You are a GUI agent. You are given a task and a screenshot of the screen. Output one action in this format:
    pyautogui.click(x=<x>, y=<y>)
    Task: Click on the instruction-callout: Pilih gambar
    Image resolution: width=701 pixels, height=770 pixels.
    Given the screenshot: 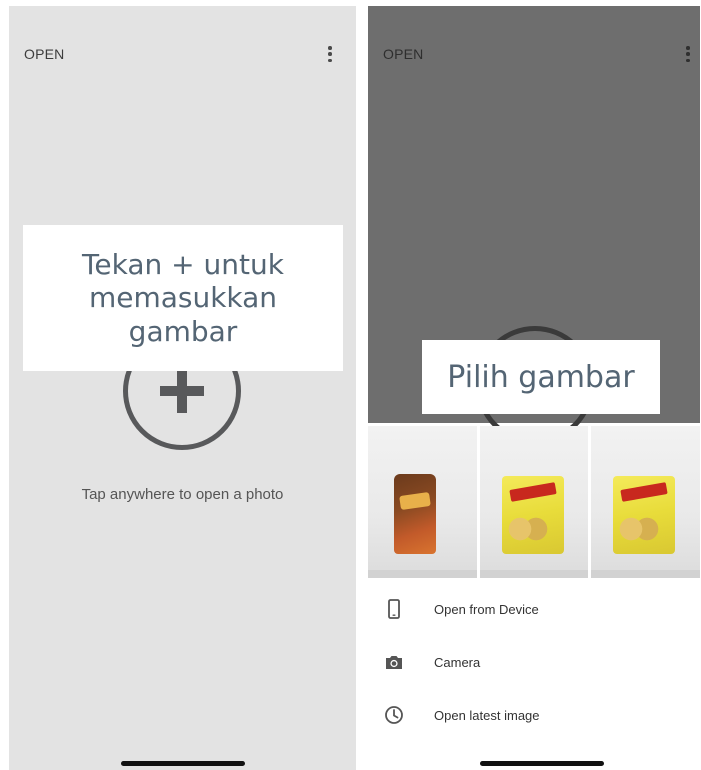 What is the action you would take?
    pyautogui.click(x=541, y=377)
    